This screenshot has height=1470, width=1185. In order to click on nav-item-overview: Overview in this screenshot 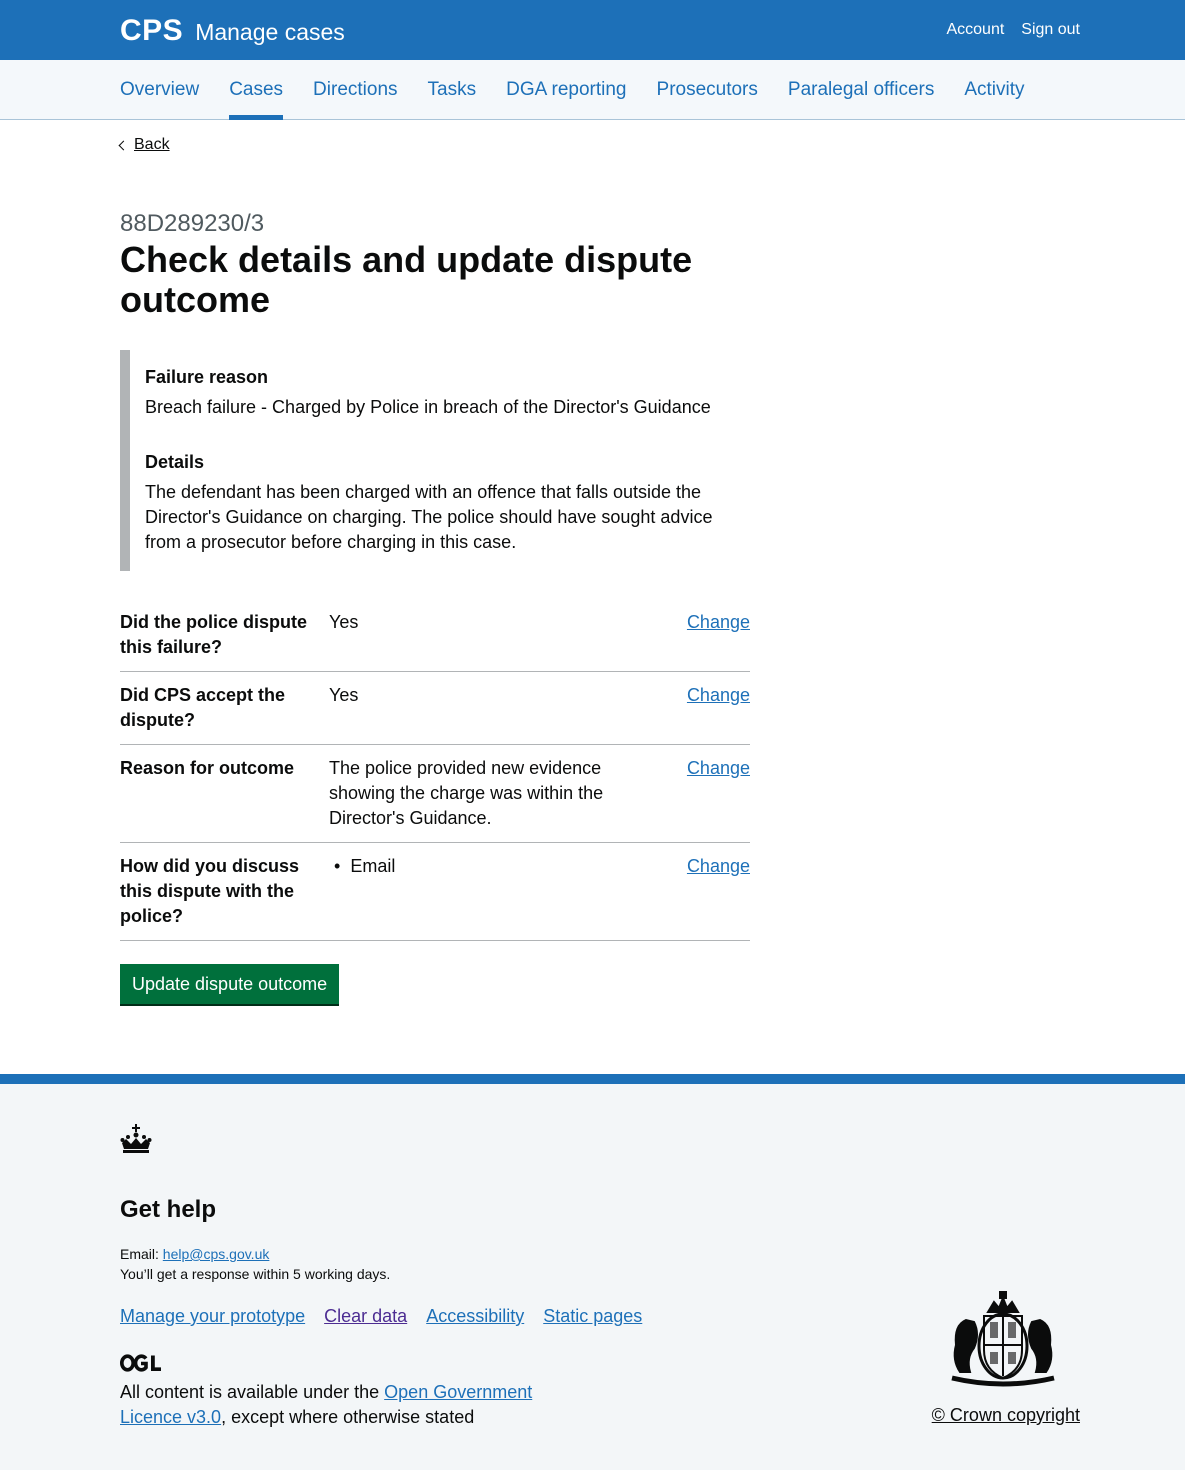, I will do `click(159, 90)`.